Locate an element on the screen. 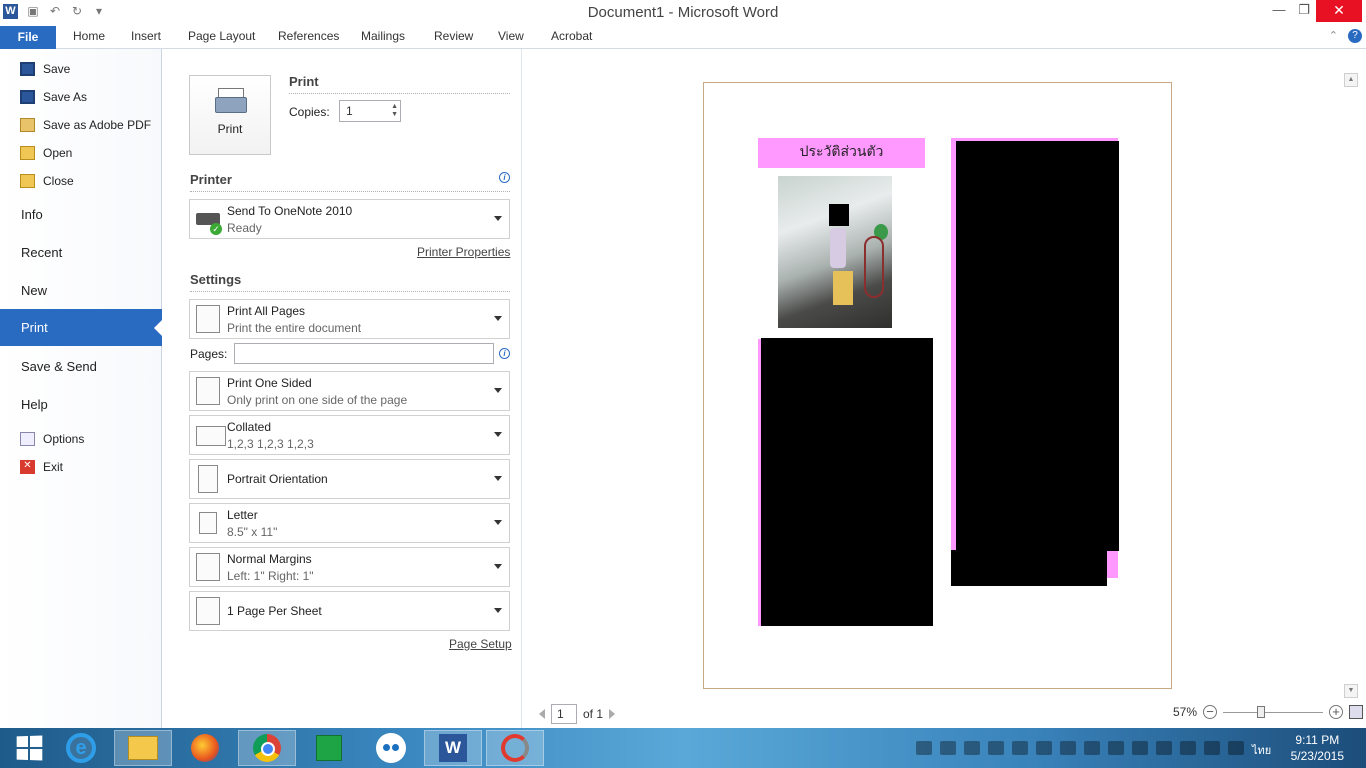 The height and width of the screenshot is (768, 1366). taskbar-chrome is located at coordinates (267, 748).